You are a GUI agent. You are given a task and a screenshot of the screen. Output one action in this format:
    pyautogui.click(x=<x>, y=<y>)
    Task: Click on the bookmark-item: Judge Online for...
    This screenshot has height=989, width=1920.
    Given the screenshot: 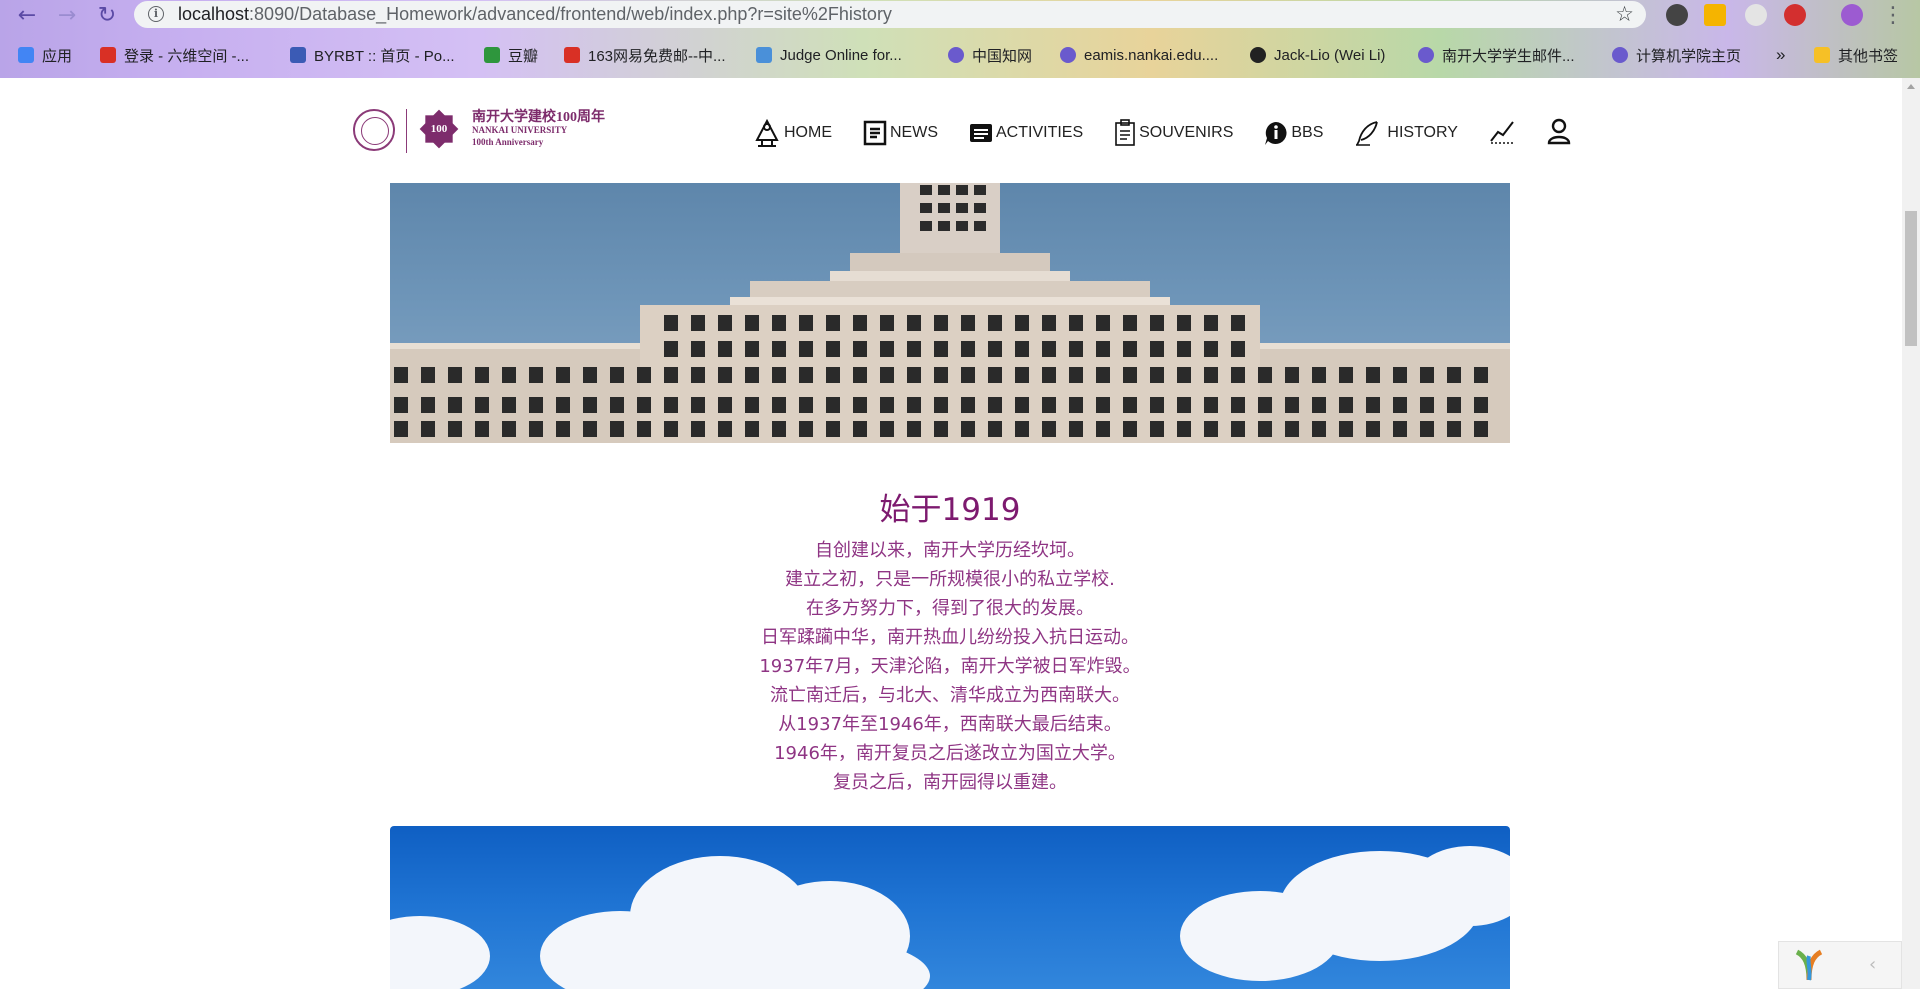 What is the action you would take?
    pyautogui.click(x=829, y=55)
    